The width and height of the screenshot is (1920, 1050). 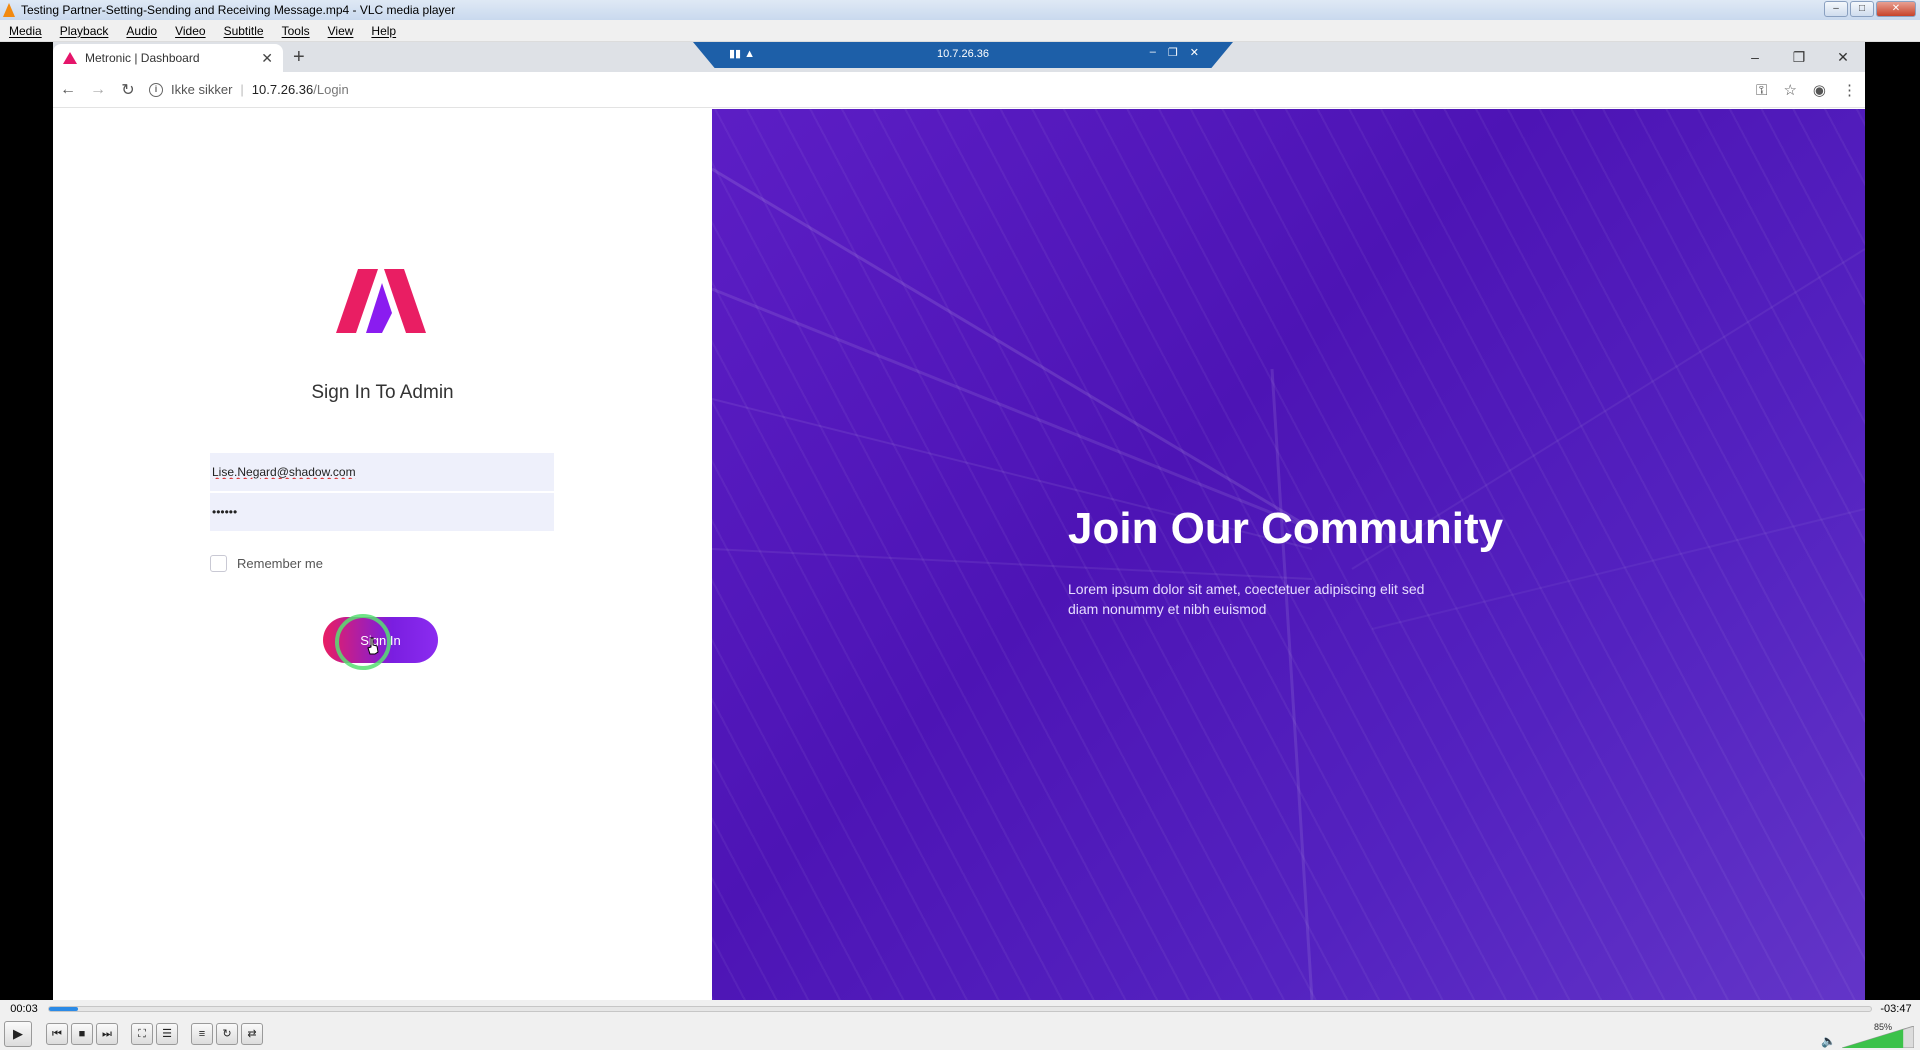 What do you see at coordinates (218, 563) in the screenshot?
I see `remember-checkbox` at bounding box center [218, 563].